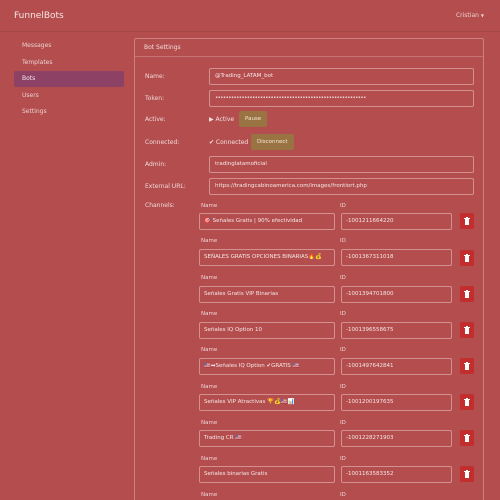 The width and height of the screenshot is (500, 500). Describe the element at coordinates (250, 16) in the screenshot. I see `top-navbar: FunnelBots Cristian ▼` at that location.